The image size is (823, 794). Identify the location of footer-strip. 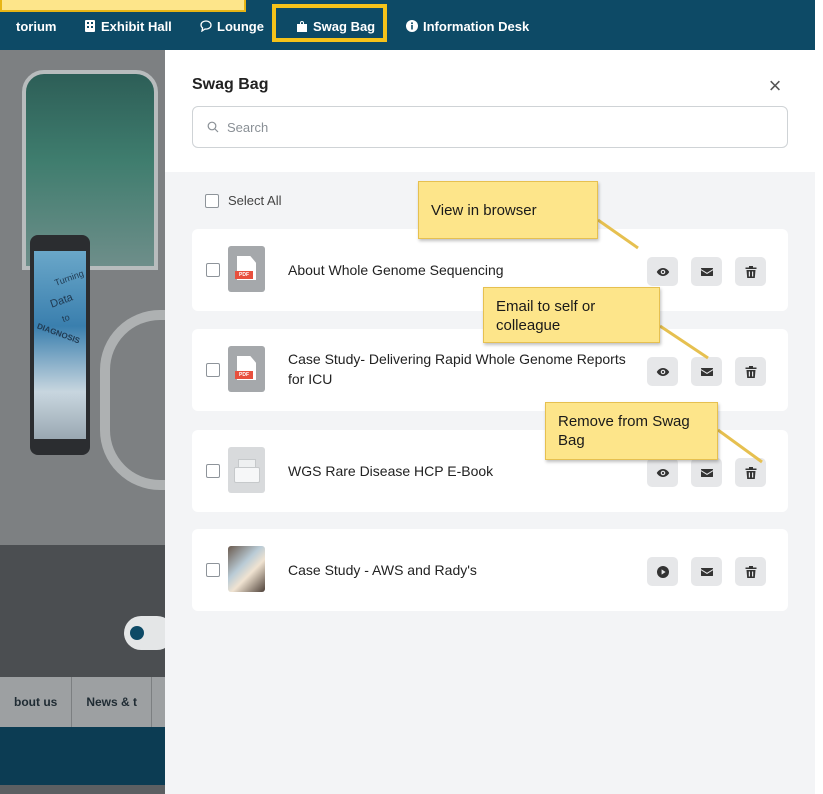
(85, 756).